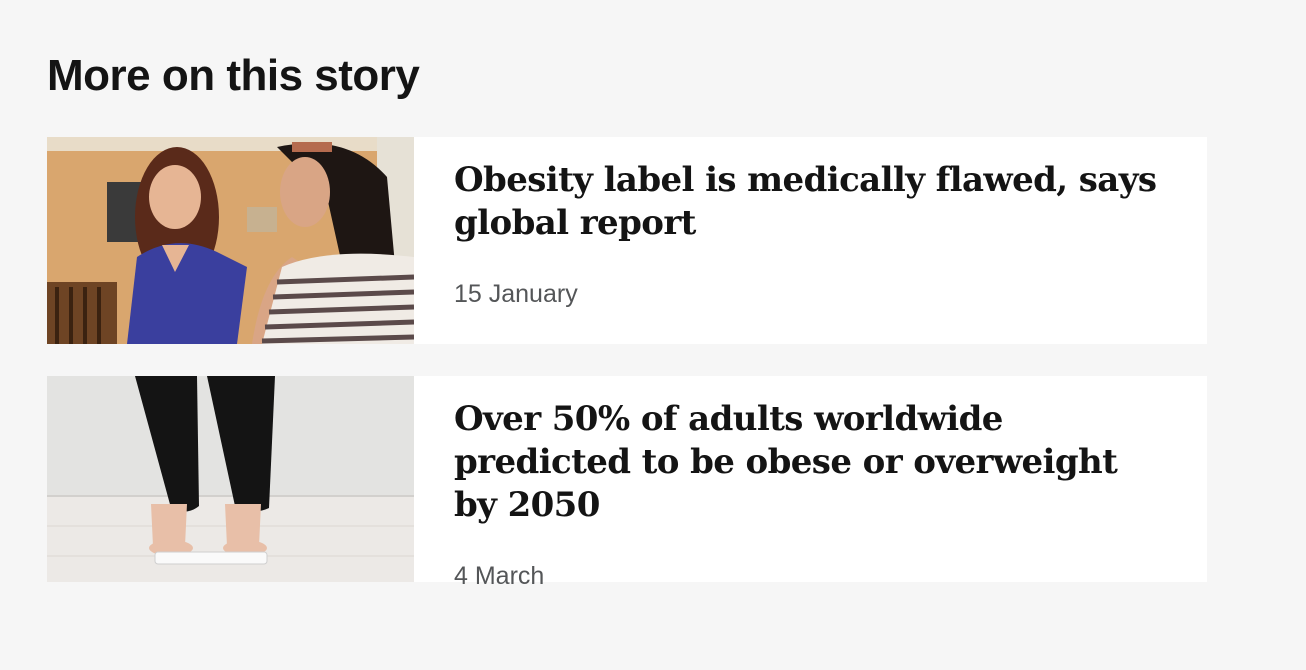 This screenshot has width=1306, height=670. I want to click on story-date: 4 March, so click(499, 576).